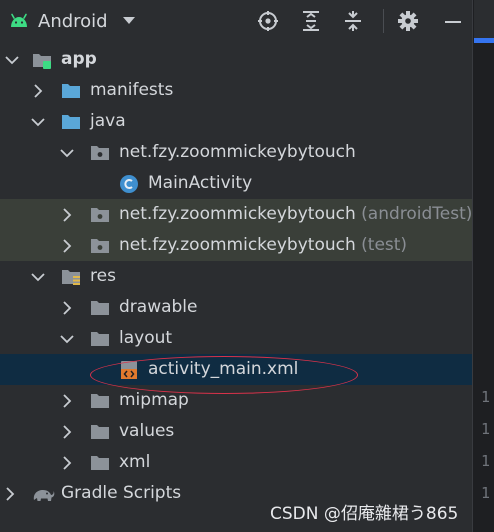  I want to click on tree-node-label: values, so click(147, 431).